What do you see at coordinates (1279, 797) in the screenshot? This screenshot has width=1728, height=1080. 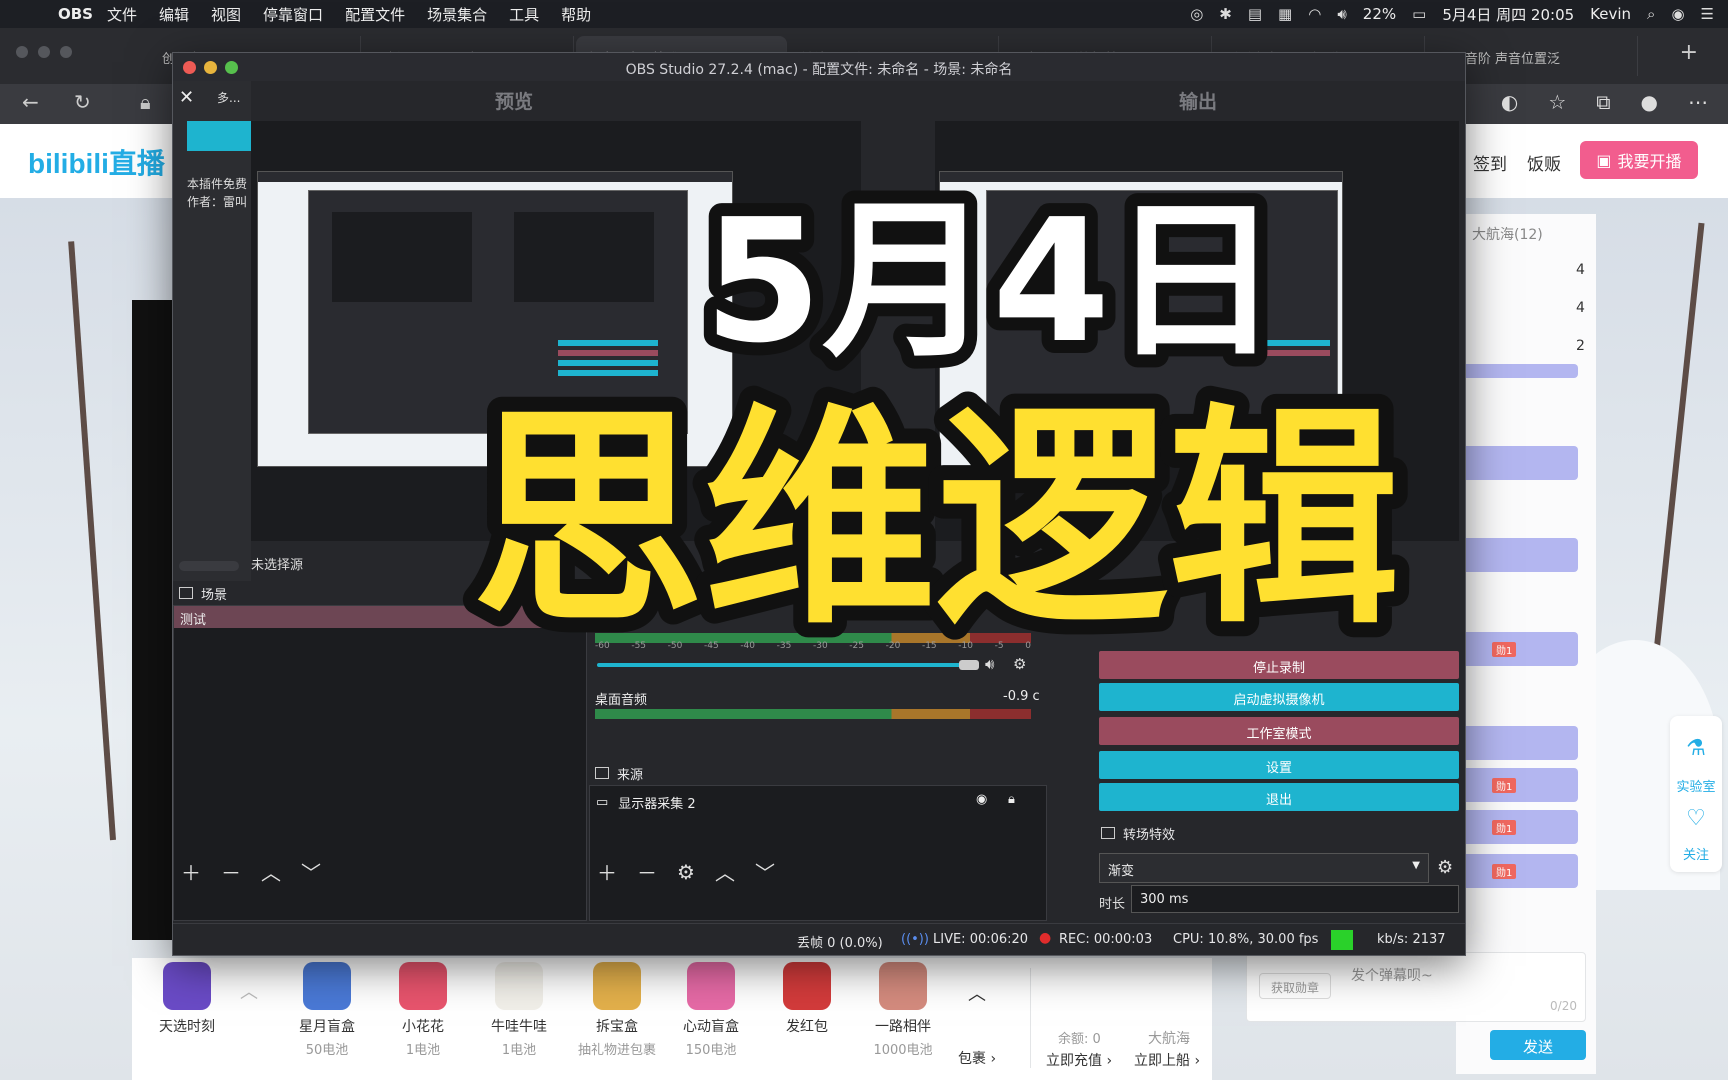 I see `exit-button: 退出` at bounding box center [1279, 797].